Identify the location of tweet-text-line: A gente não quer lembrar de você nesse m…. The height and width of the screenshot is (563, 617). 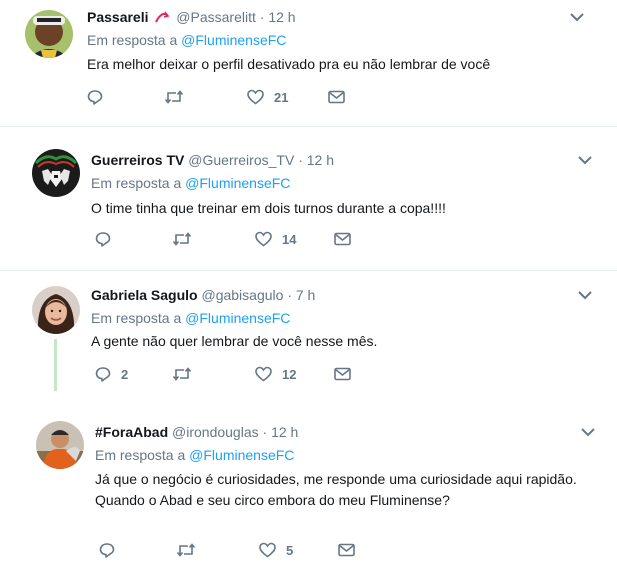
(234, 341).